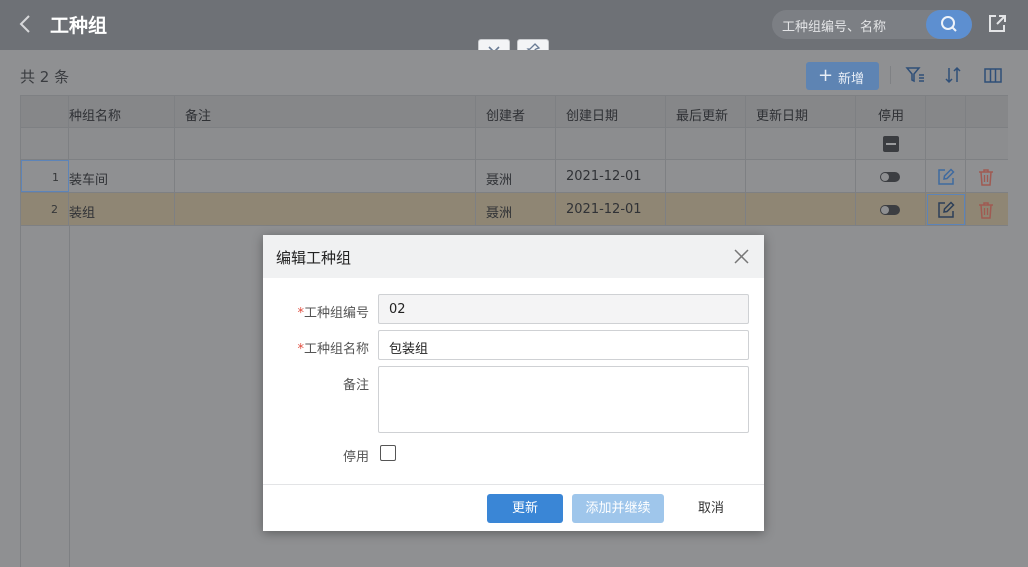 This screenshot has width=1028, height=567. I want to click on grid-divider, so click(69, 396).